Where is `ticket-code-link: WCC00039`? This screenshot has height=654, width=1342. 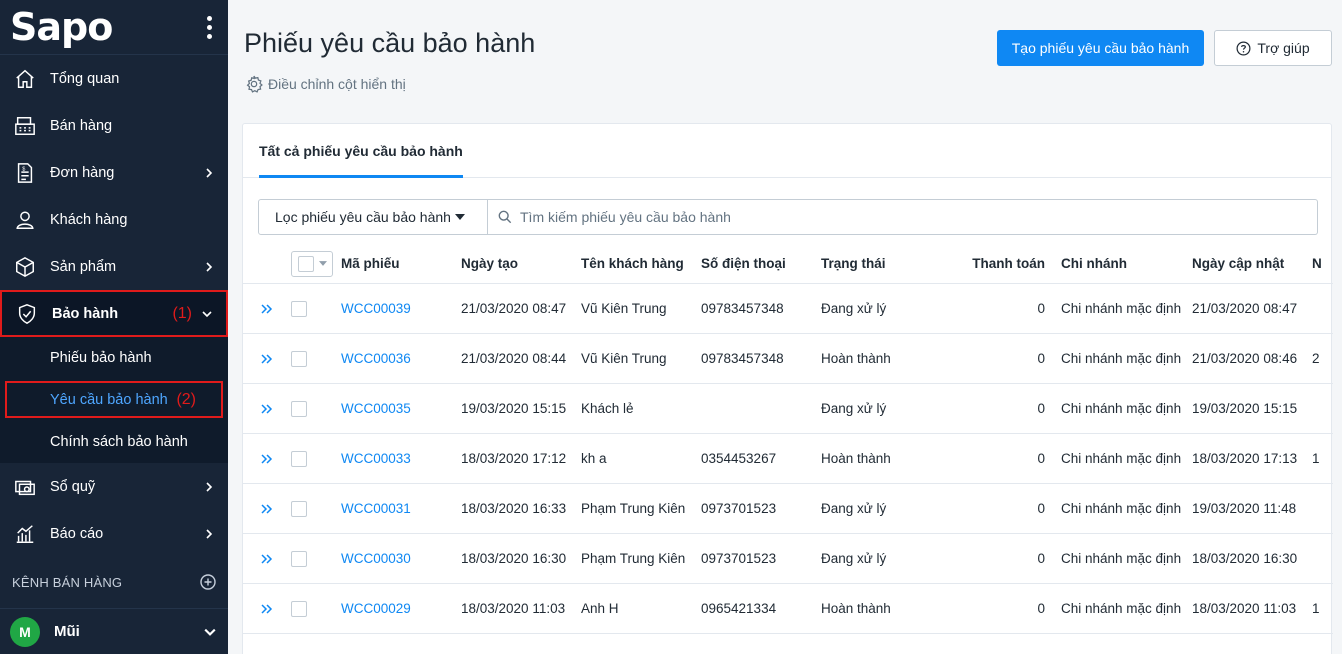 ticket-code-link: WCC00039 is located at coordinates (376, 308).